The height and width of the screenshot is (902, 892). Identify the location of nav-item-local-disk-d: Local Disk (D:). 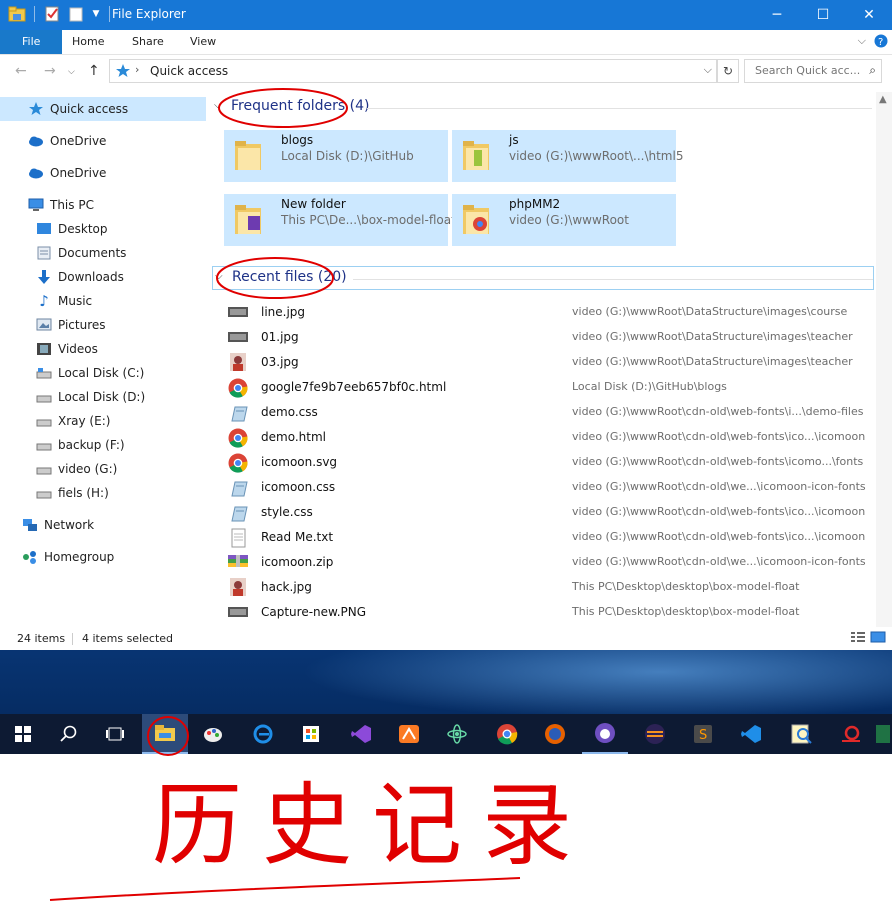
(103, 397).